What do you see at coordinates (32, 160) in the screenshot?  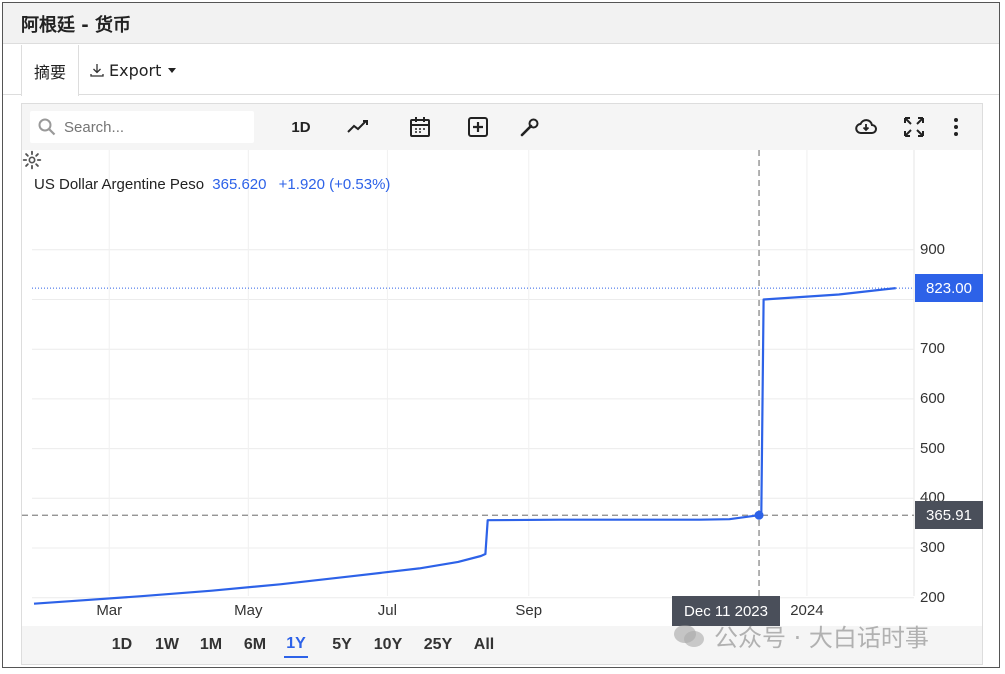 I see `gear-icon` at bounding box center [32, 160].